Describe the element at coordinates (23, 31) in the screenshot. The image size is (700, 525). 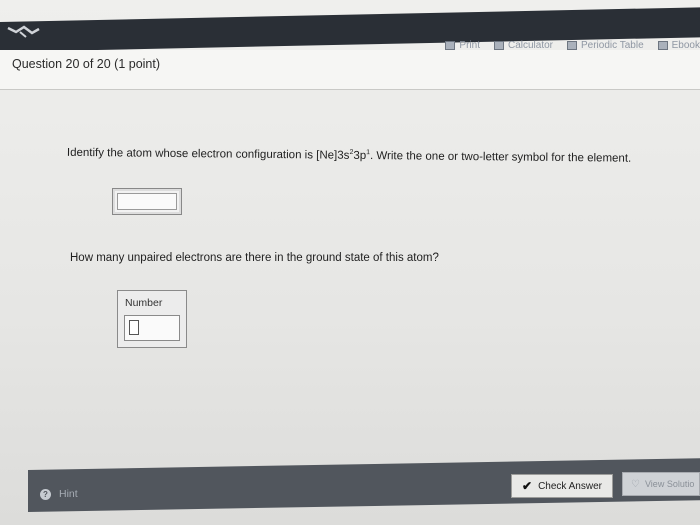
I see `app-logo-icon` at that location.